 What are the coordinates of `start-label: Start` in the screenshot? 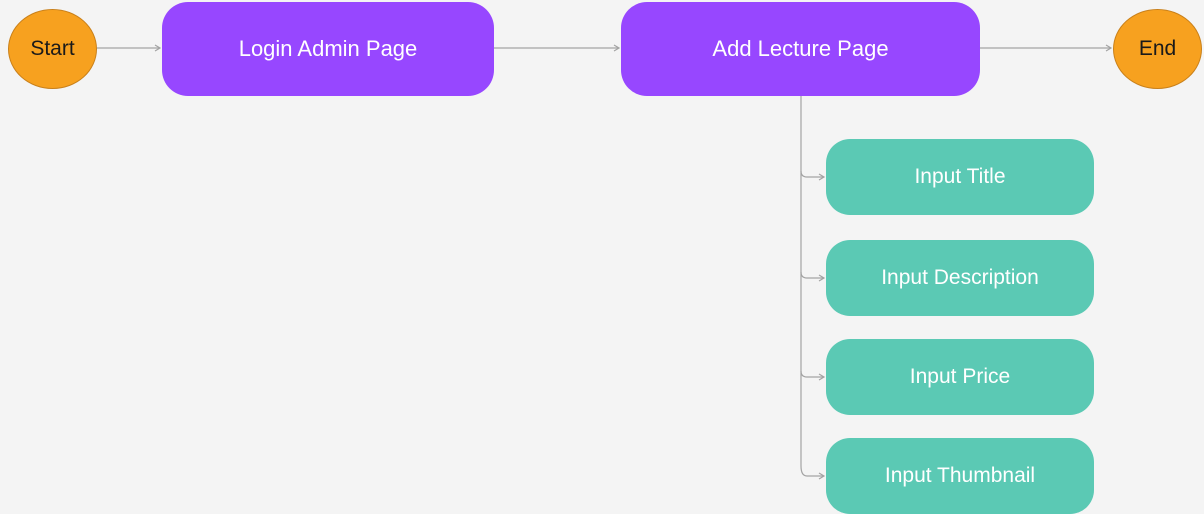 It's located at (52, 48).